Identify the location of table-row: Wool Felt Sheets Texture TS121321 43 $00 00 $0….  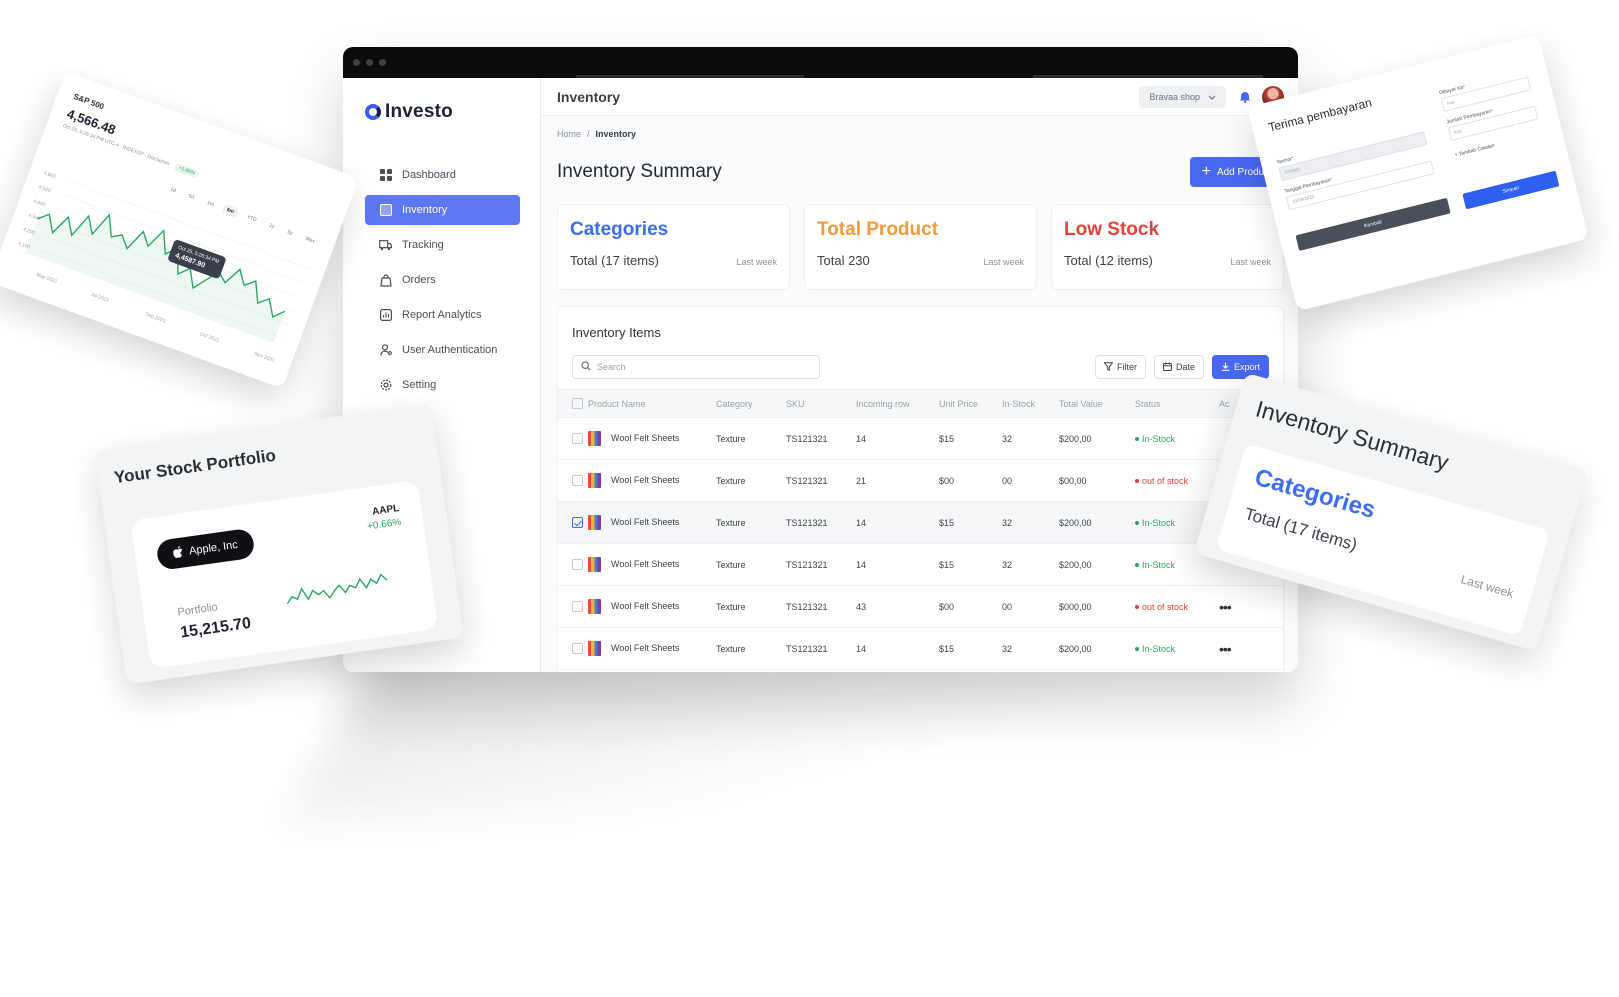
(920, 606).